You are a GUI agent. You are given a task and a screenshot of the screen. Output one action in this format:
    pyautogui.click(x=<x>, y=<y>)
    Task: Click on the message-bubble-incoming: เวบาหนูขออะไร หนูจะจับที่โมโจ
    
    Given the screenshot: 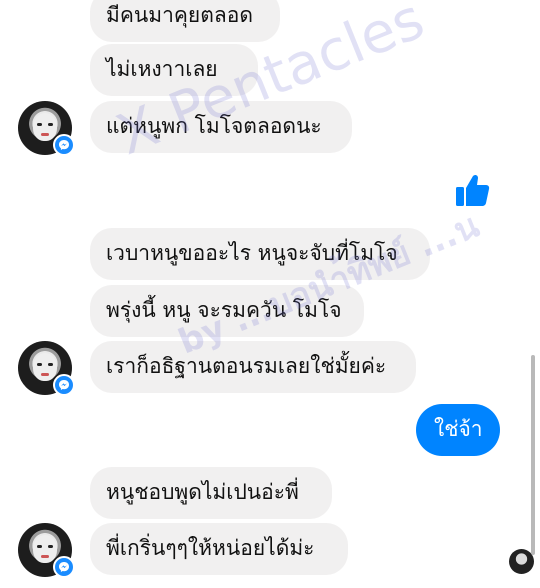 What is the action you would take?
    pyautogui.click(x=260, y=254)
    